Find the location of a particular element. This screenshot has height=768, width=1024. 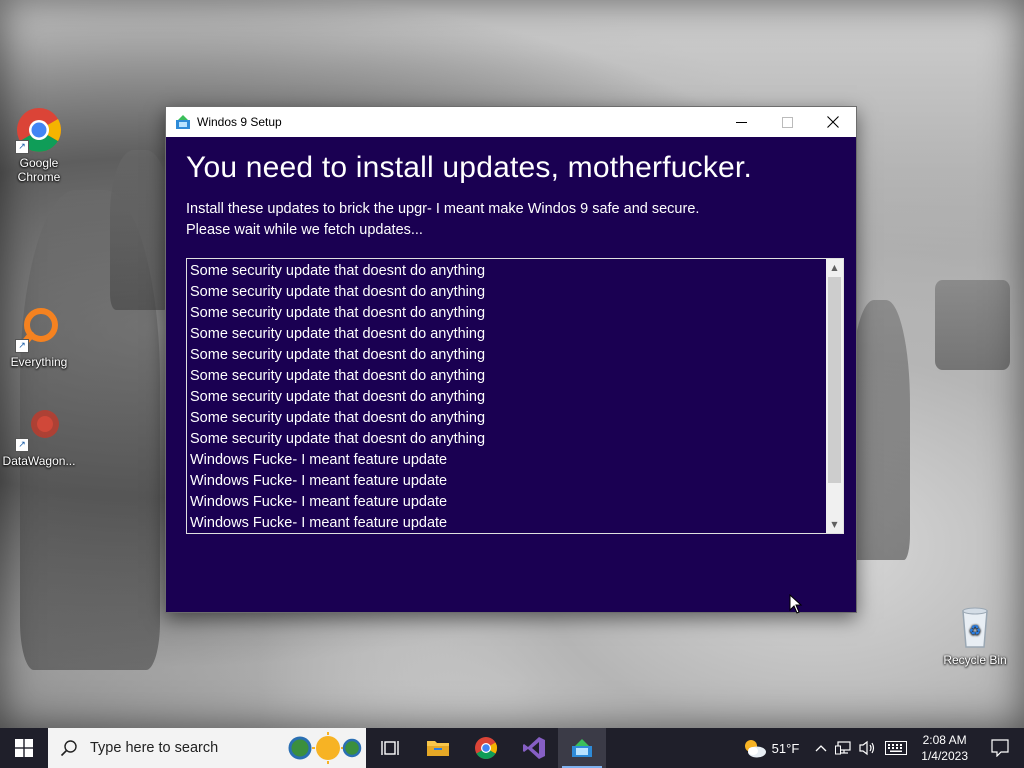

taskbar-app-chrome is located at coordinates (486, 748).